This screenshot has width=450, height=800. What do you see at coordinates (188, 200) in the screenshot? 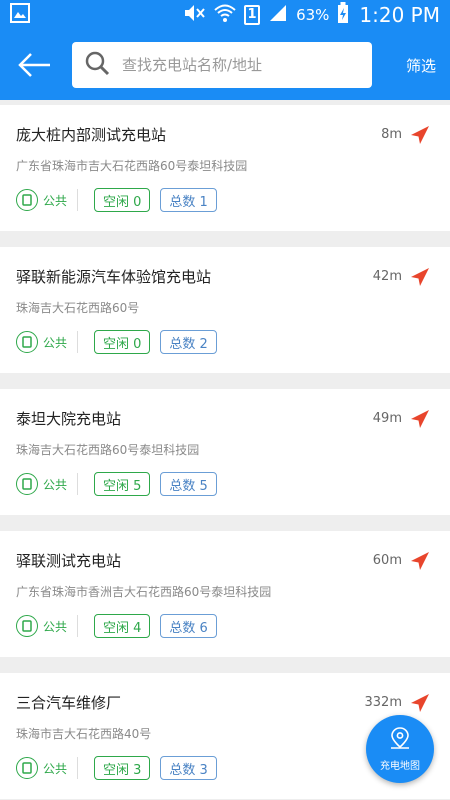
I see `total-count-badge: 总数 1` at bounding box center [188, 200].